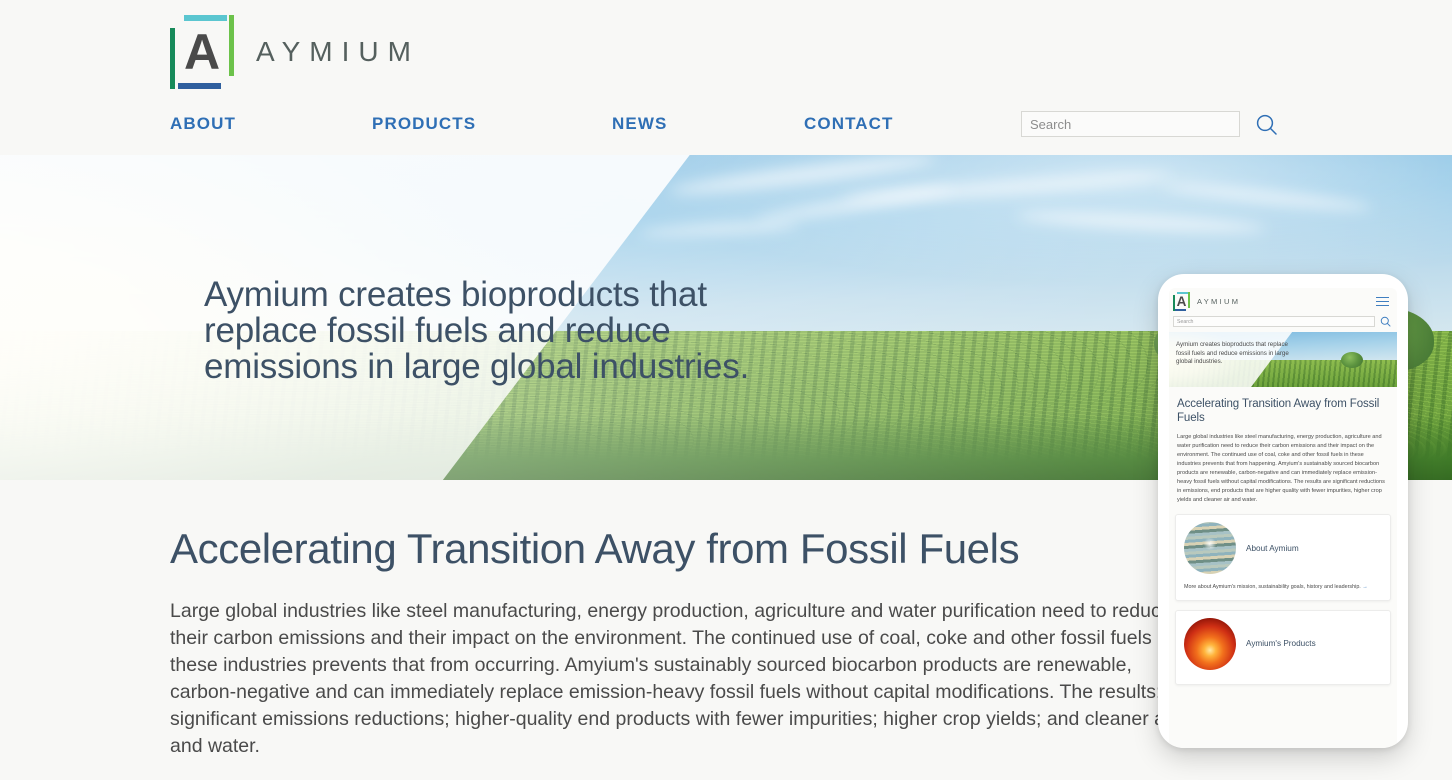  I want to click on nav-item-contact: CONTACT, so click(899, 124).